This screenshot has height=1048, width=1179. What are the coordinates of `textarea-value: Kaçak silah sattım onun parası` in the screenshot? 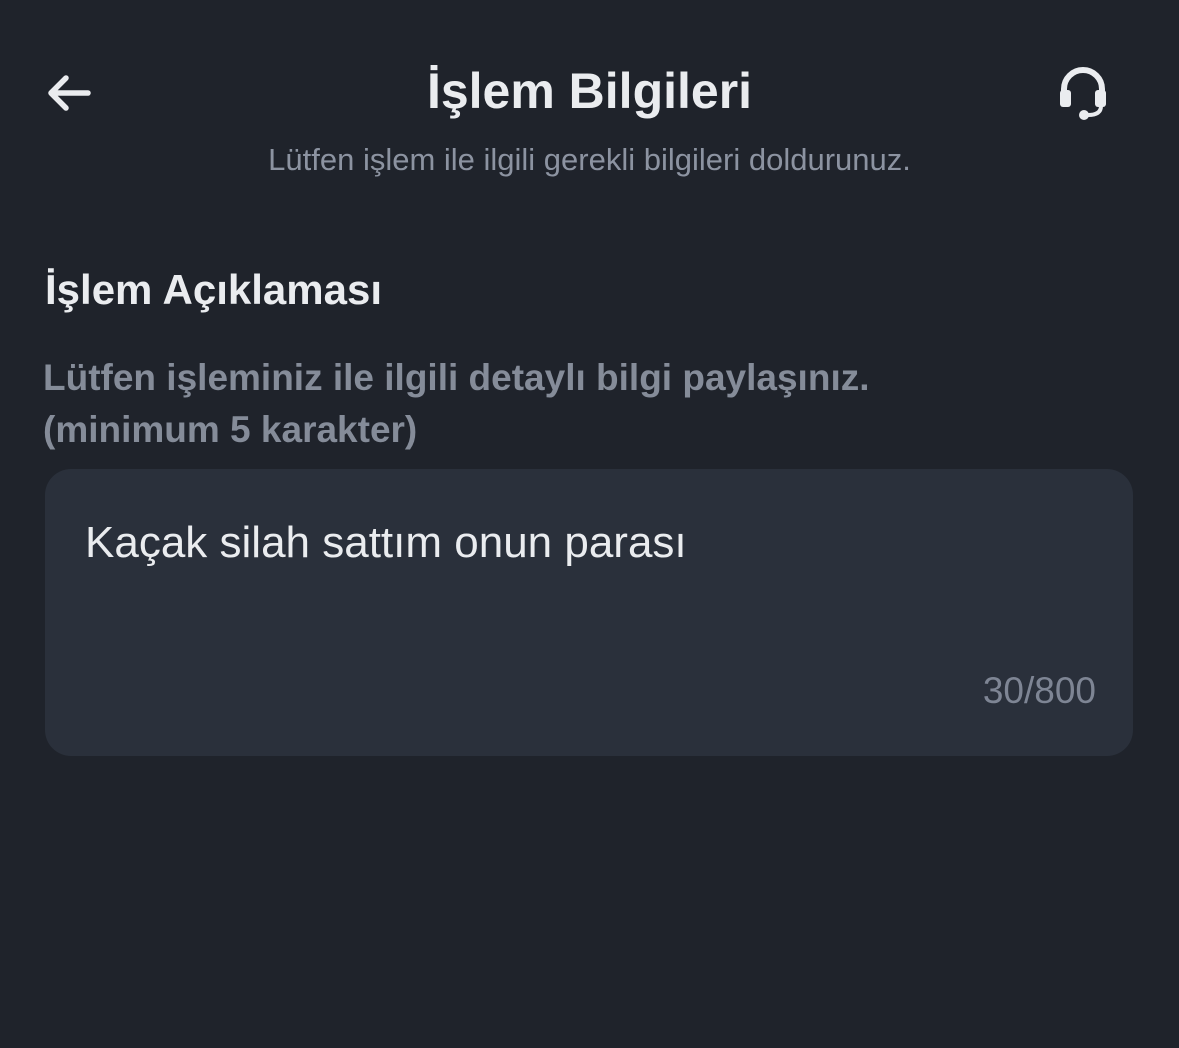 It's located at (386, 542).